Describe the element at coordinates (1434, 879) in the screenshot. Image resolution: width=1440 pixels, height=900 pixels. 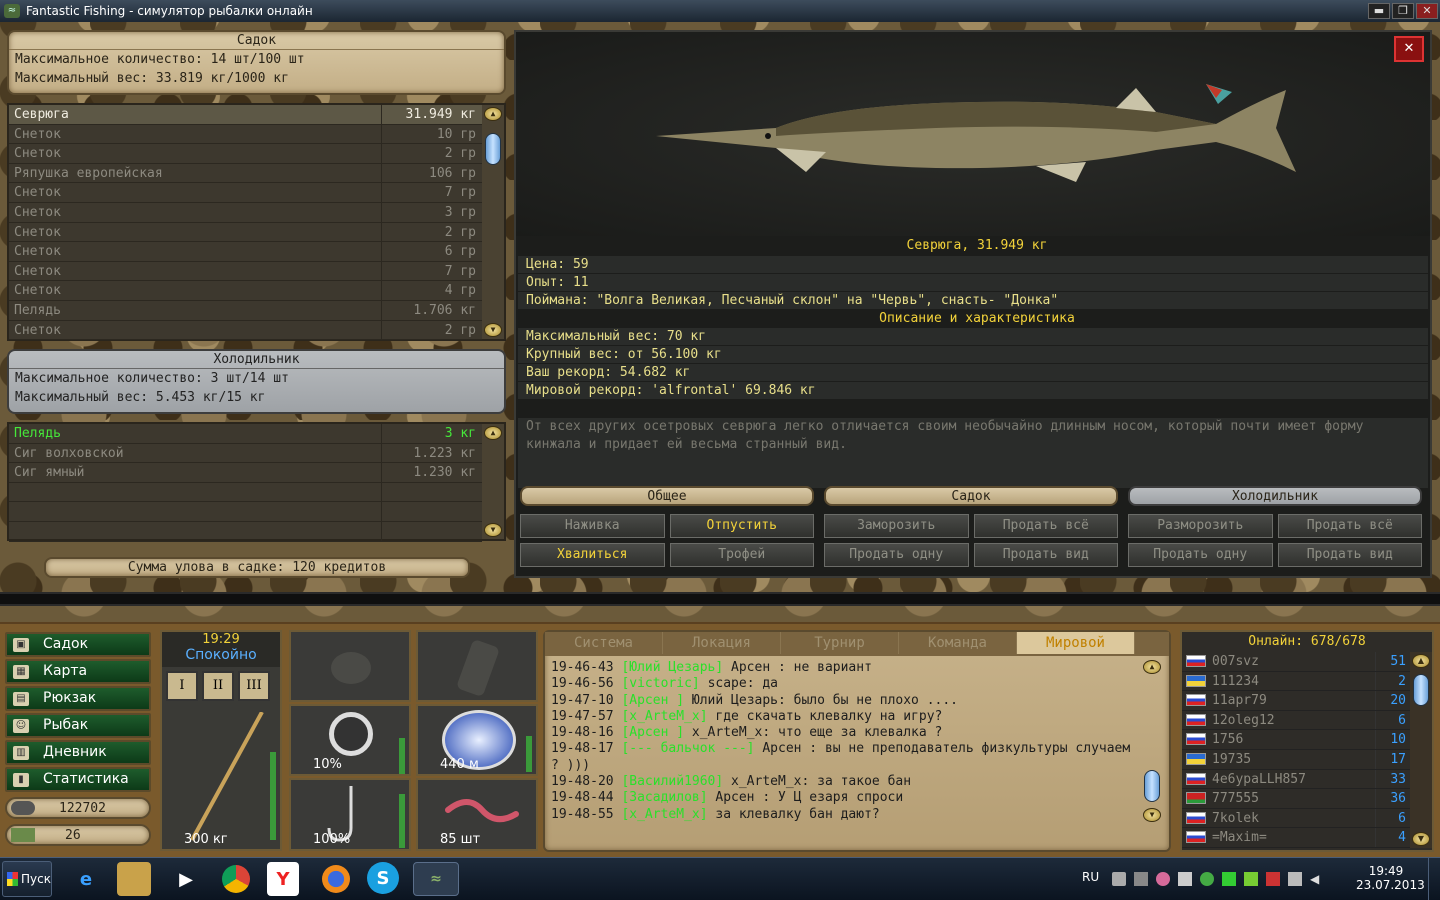
I see `show-desktop-button` at that location.